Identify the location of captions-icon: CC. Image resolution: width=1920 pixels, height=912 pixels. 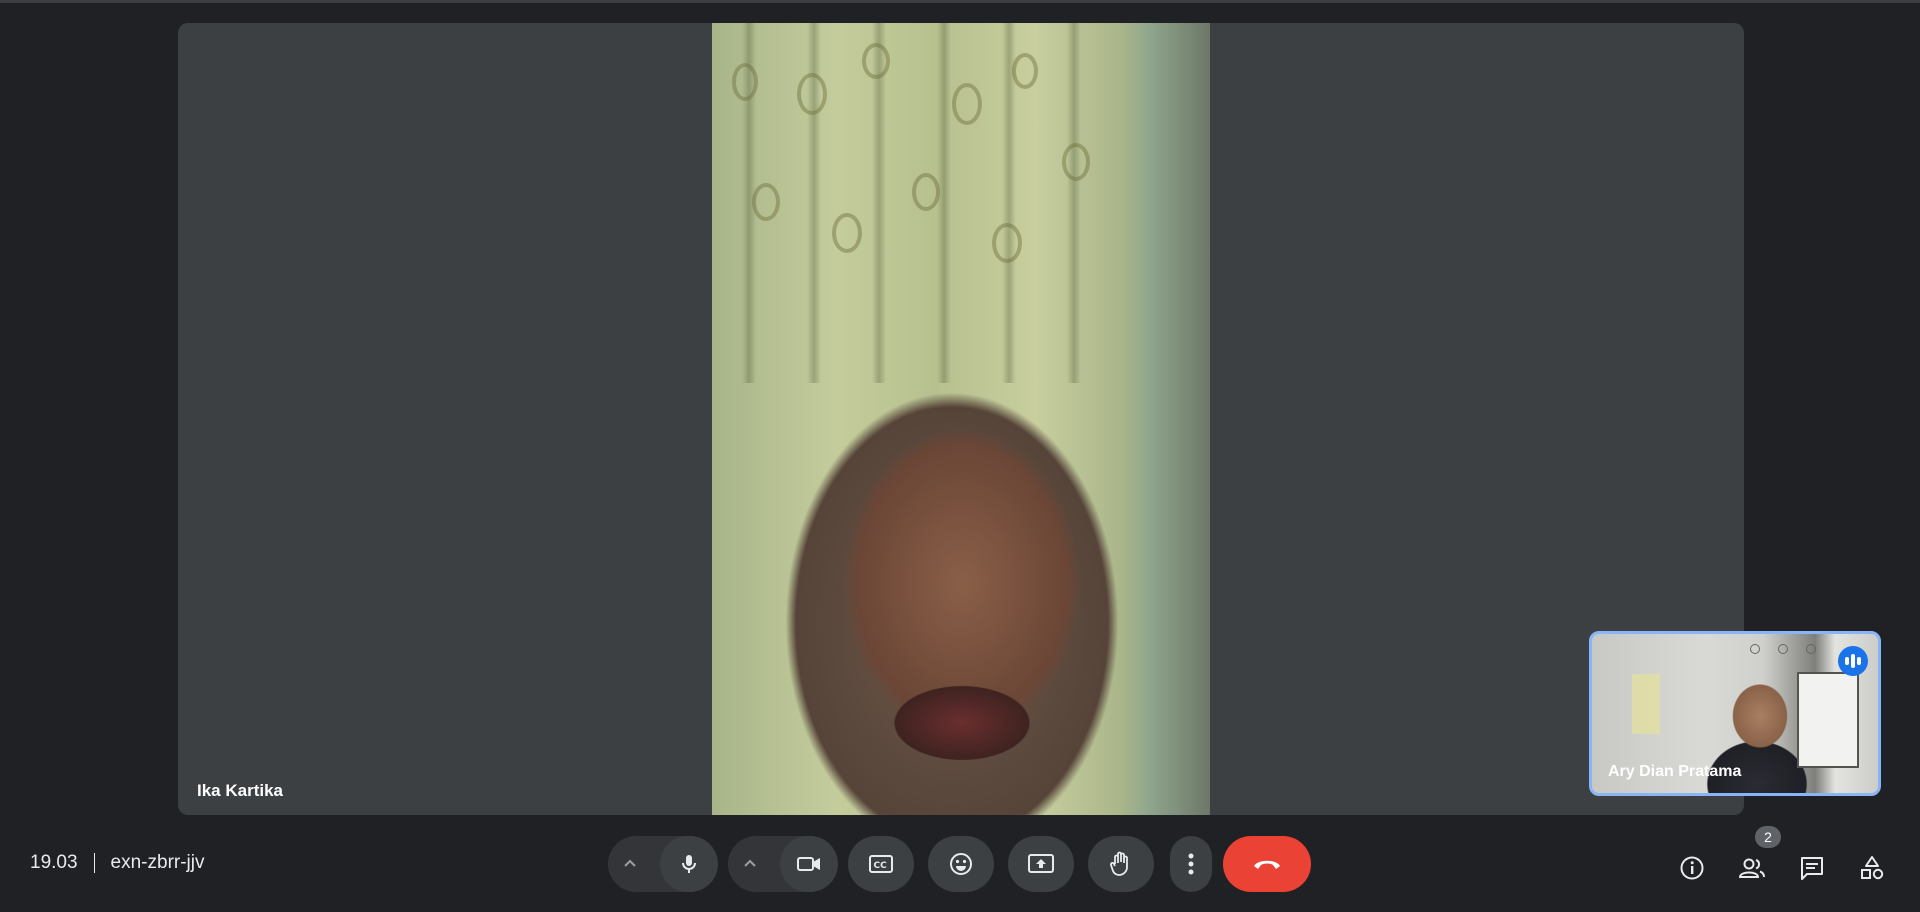
(881, 864).